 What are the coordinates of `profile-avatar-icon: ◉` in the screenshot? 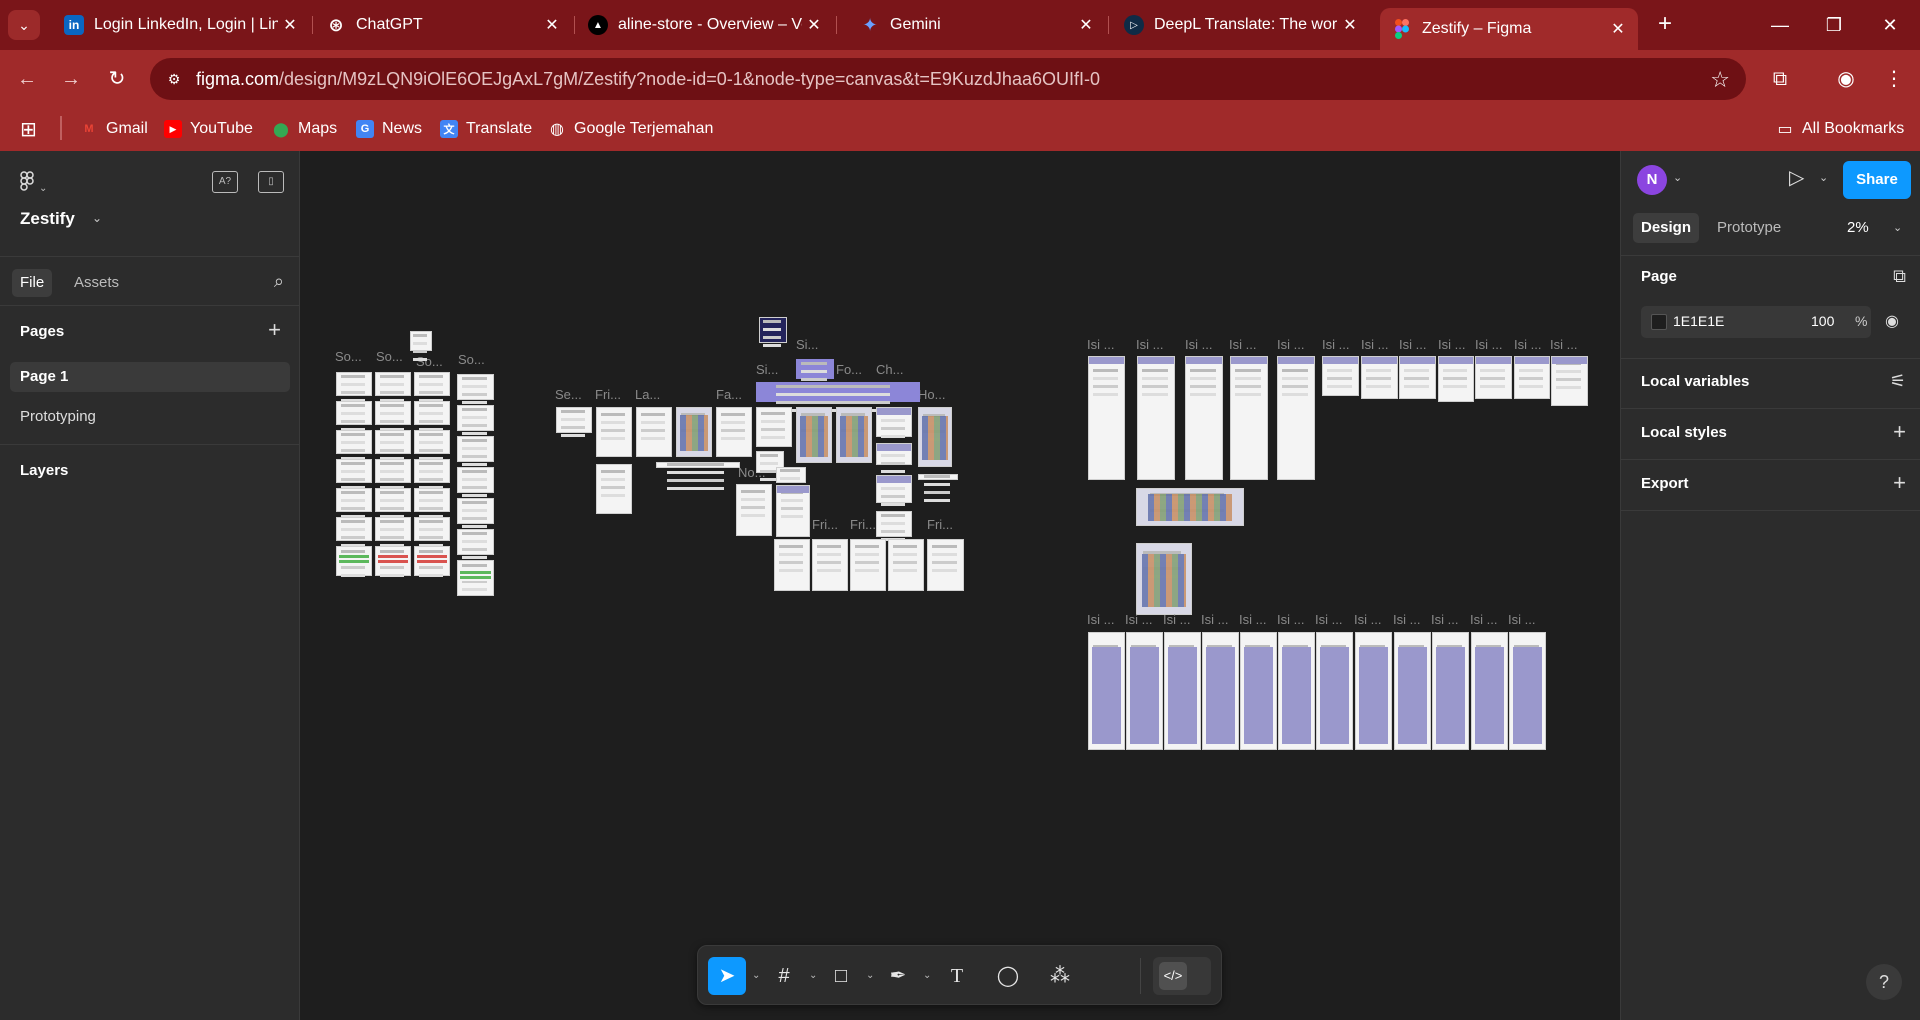 It's located at (1846, 79).